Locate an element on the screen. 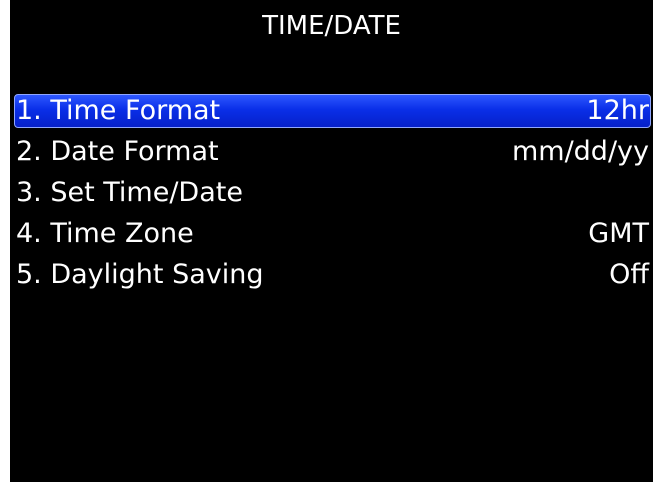 The width and height of the screenshot is (653, 482). menu-item-date-format: 2. Date Format mm/dd/yy is located at coordinates (332, 152).